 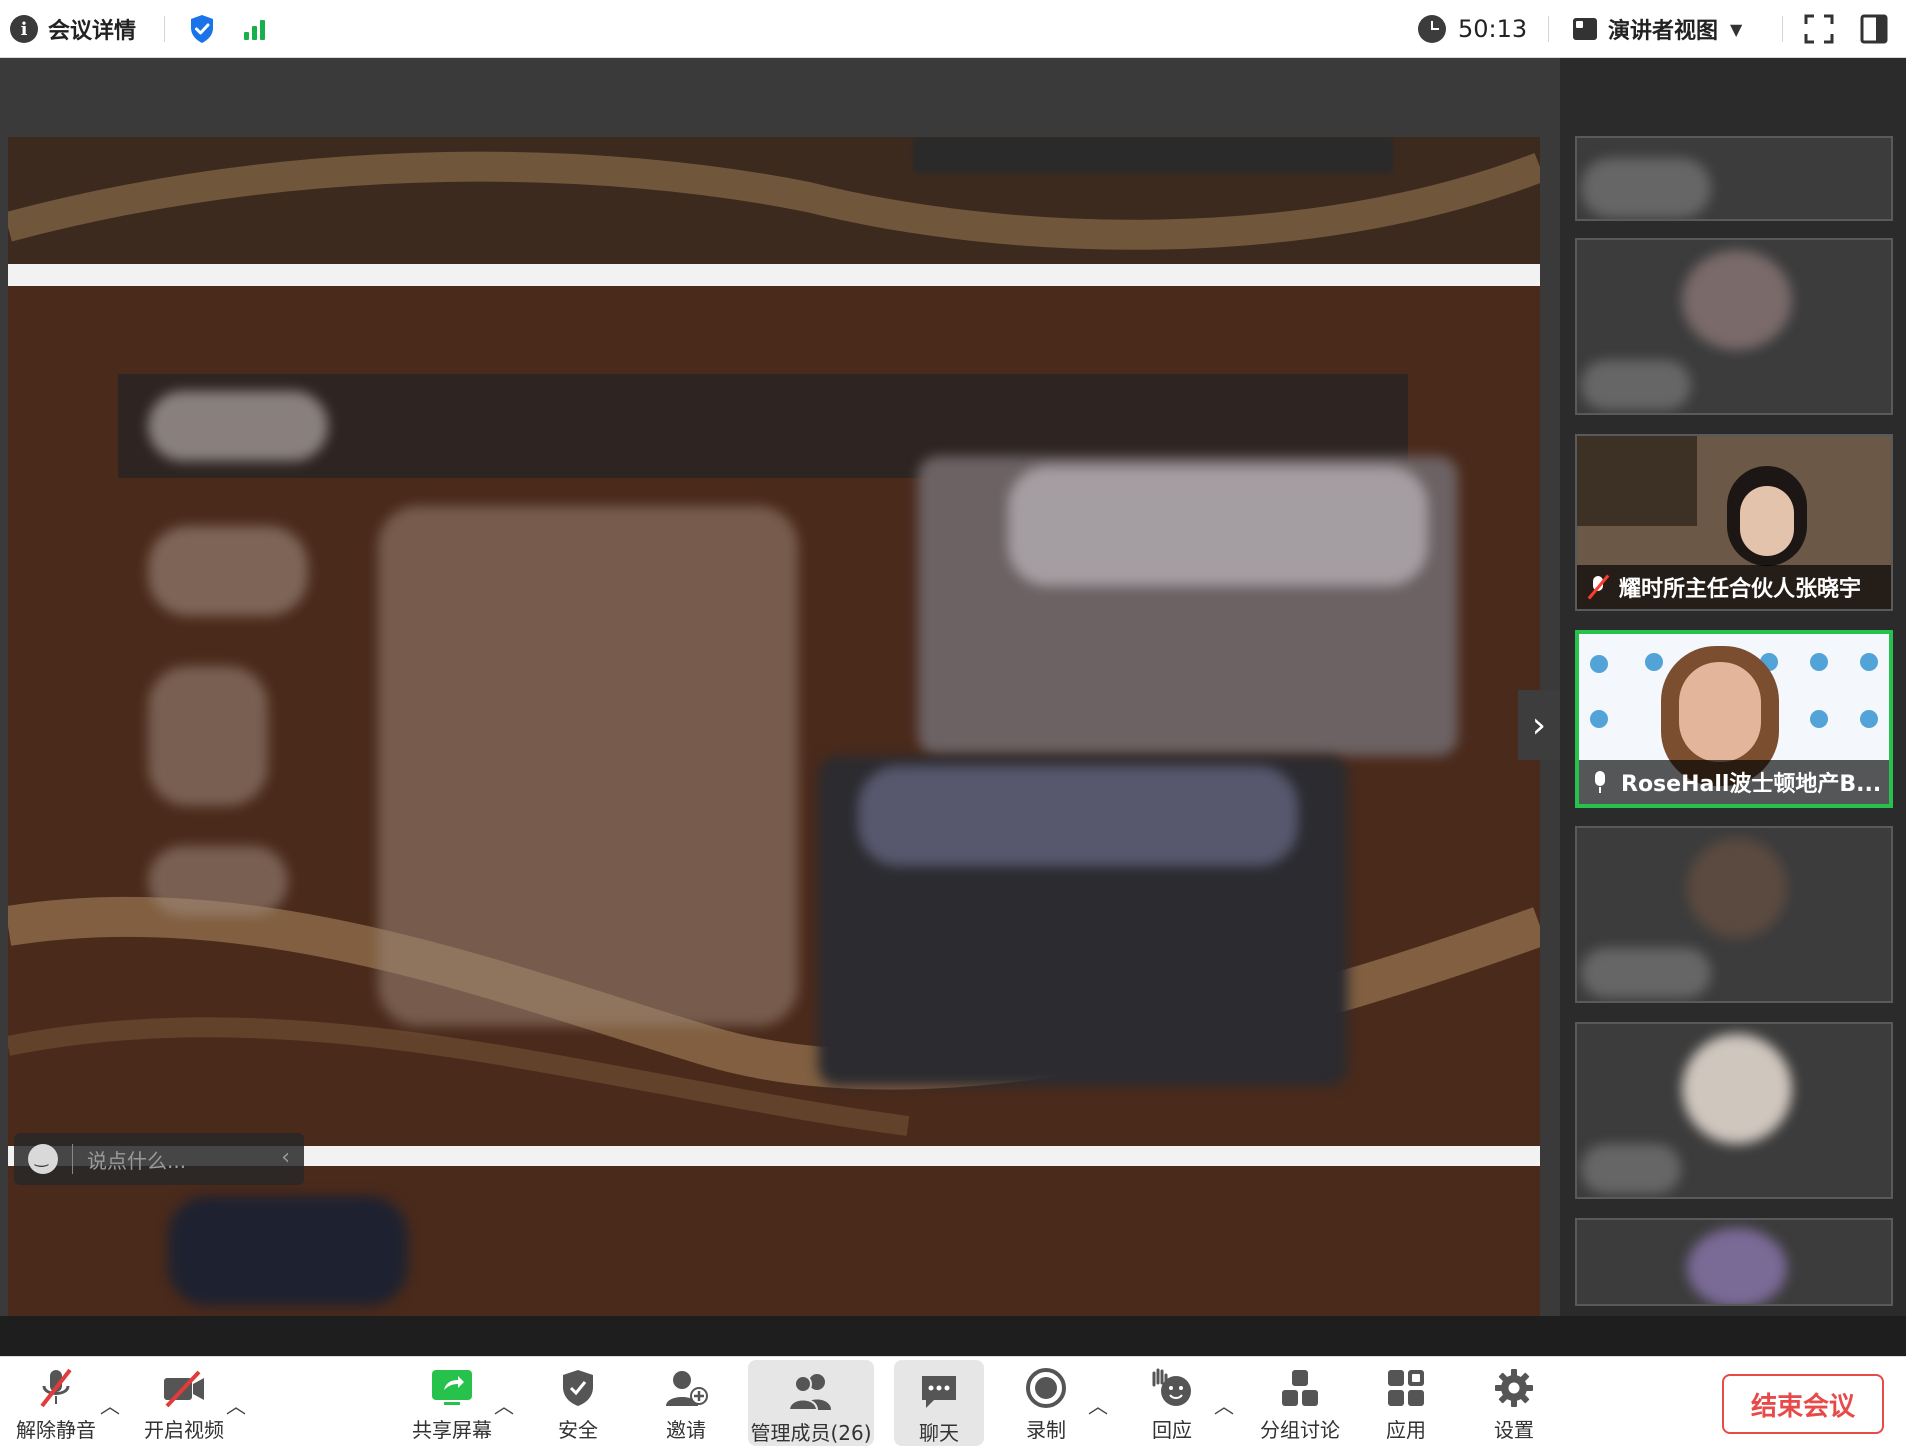 I want to click on reactions-options-caret: ︿, so click(x=1224, y=1404).